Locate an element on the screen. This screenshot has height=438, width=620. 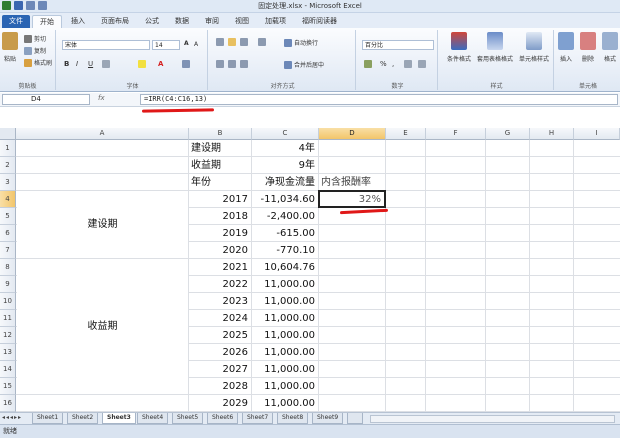
sheet-tab: Sheet6 is located at coordinates (223, 418).